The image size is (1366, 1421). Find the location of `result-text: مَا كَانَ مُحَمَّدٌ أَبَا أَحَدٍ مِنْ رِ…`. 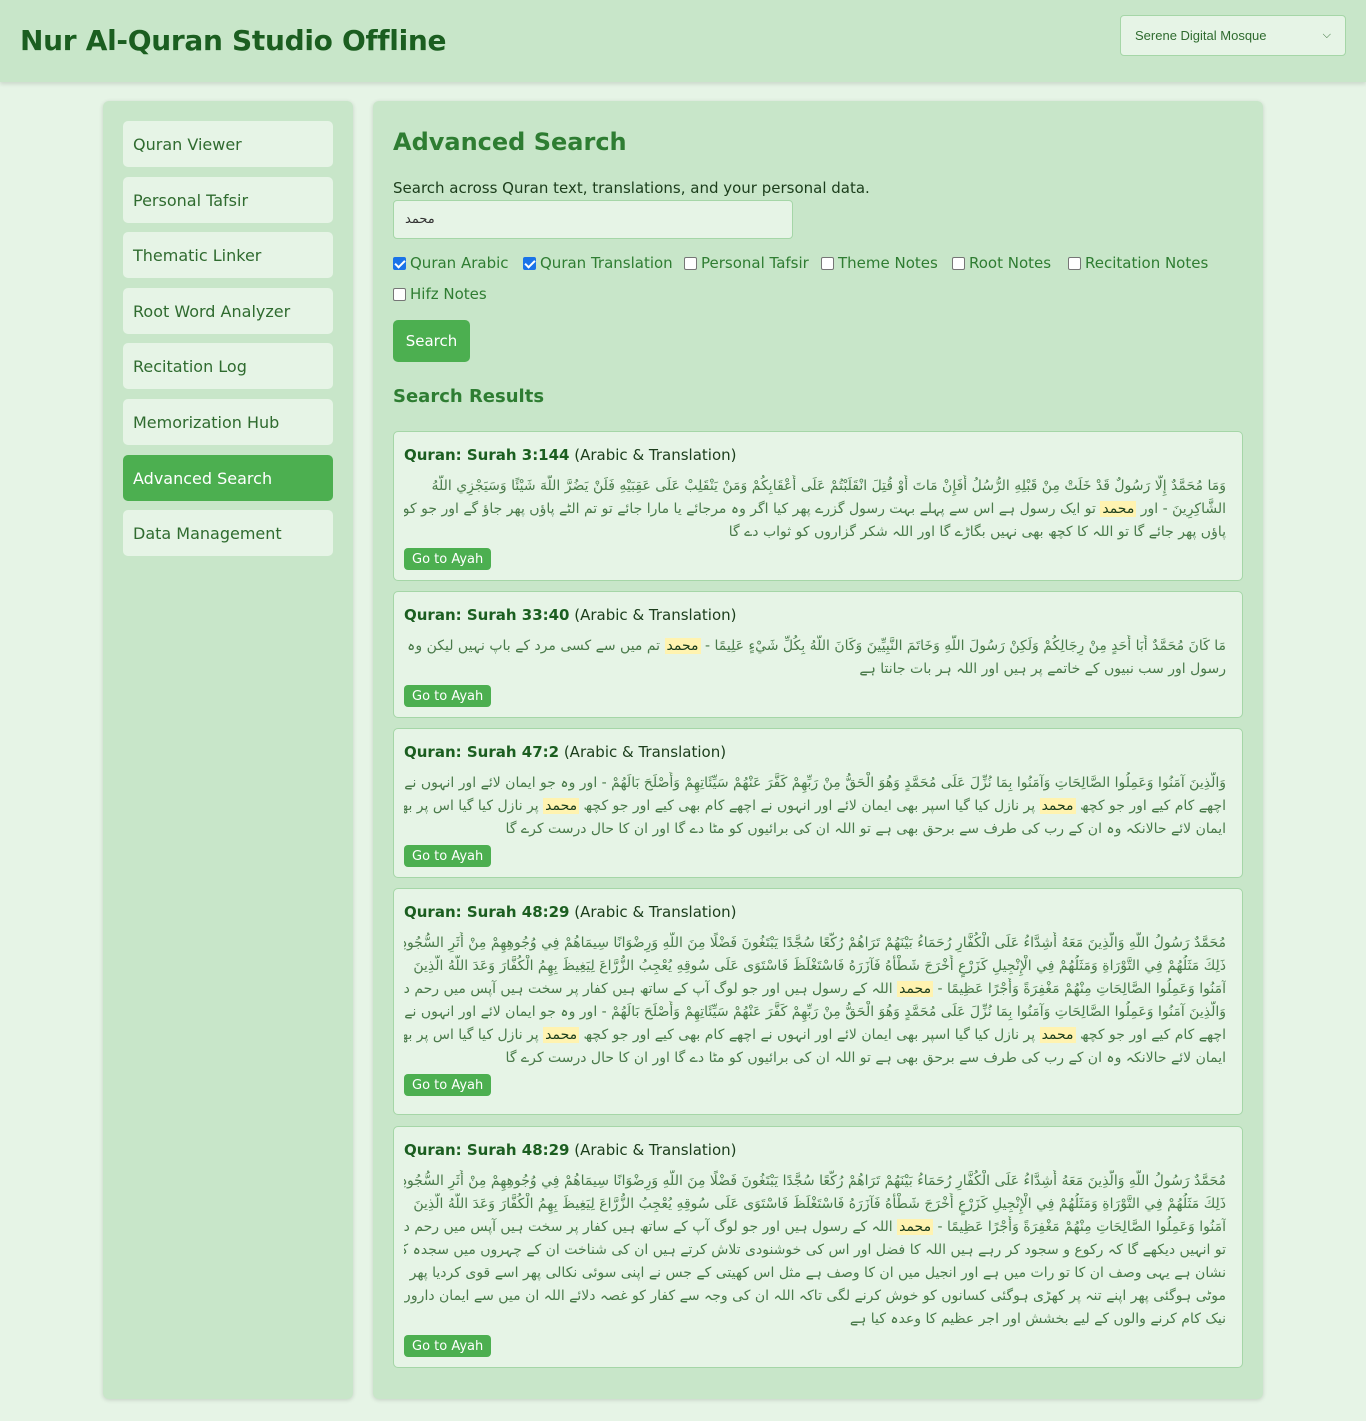

result-text: مَا كَانَ مُحَمَّدٌ أَبَا أَحَدٍ مِنْ رِ… is located at coordinates (815, 658).